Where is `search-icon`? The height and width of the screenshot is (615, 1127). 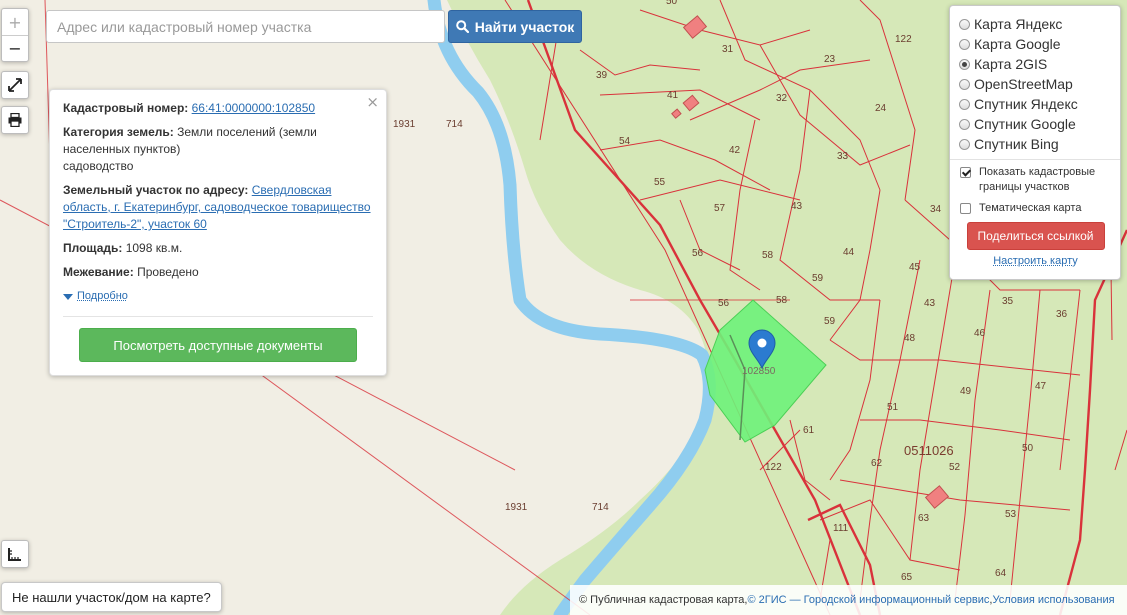 search-icon is located at coordinates (462, 26).